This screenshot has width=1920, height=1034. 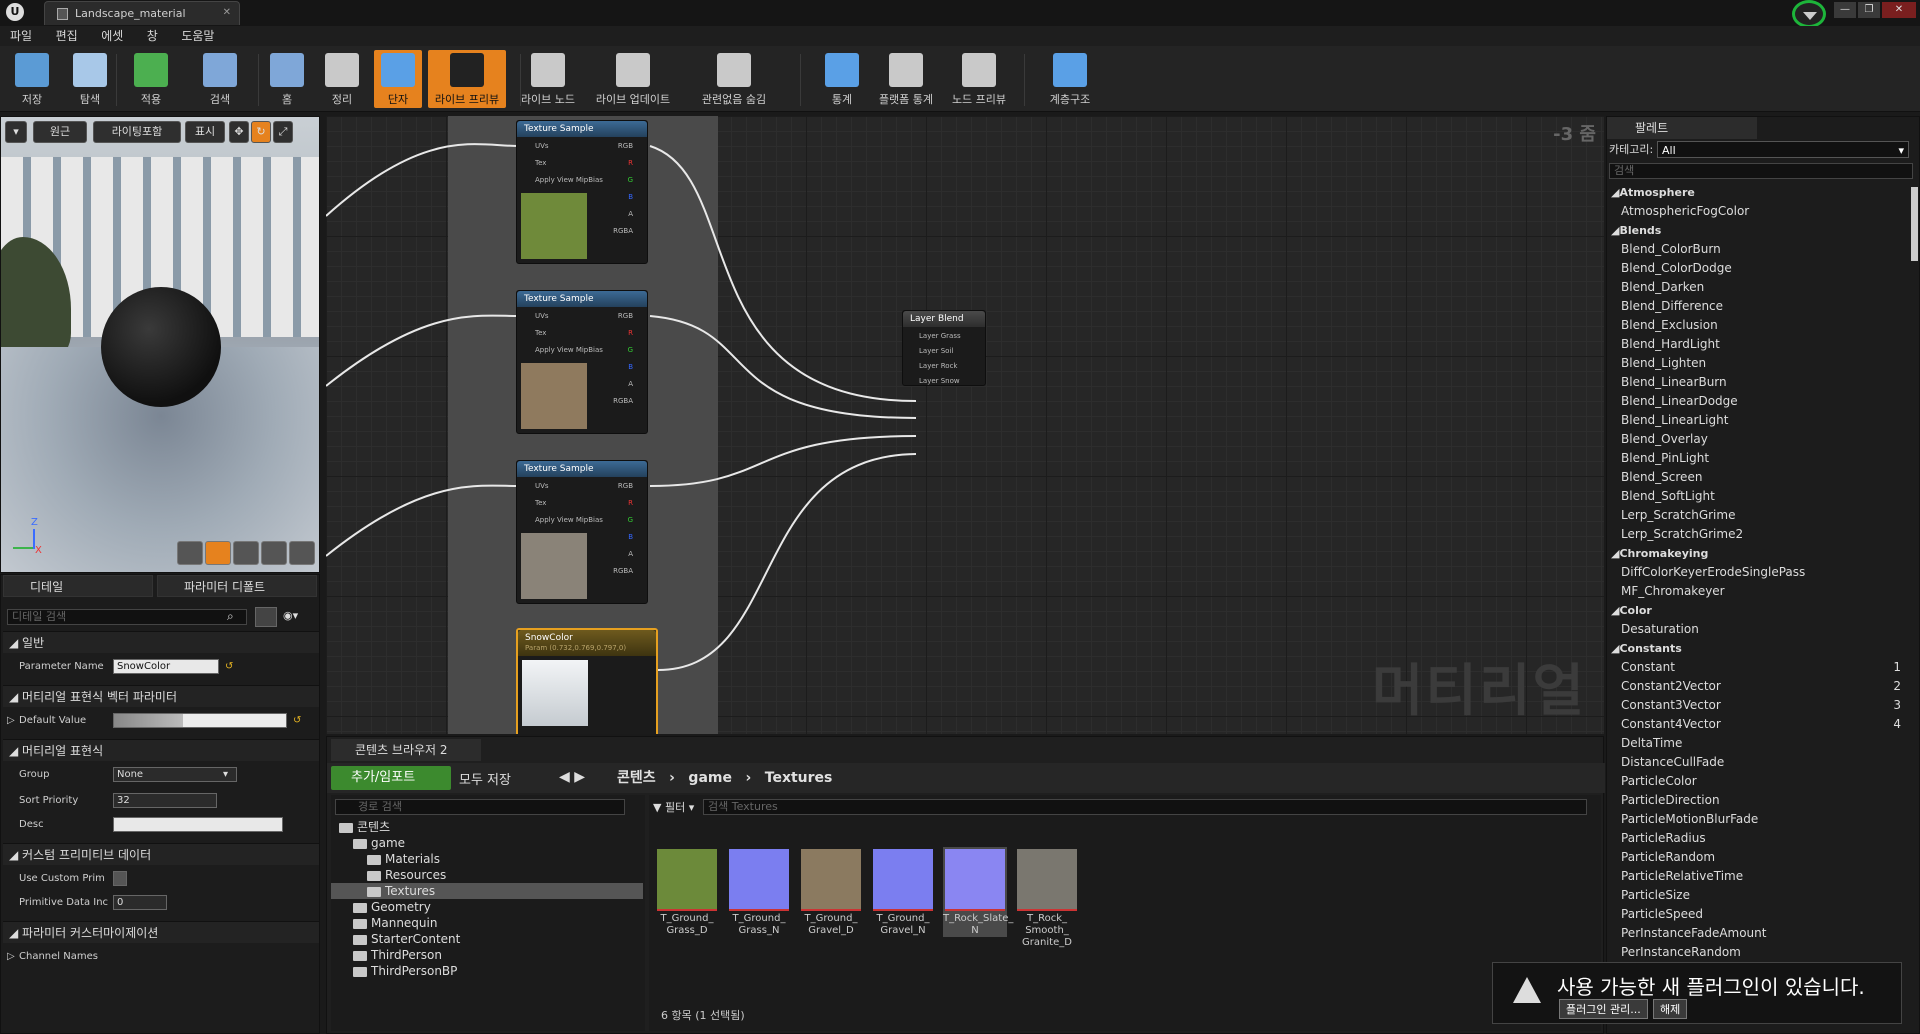 What do you see at coordinates (1145, 807) in the screenshot?
I see `asset-search-input: 검색 Textures` at bounding box center [1145, 807].